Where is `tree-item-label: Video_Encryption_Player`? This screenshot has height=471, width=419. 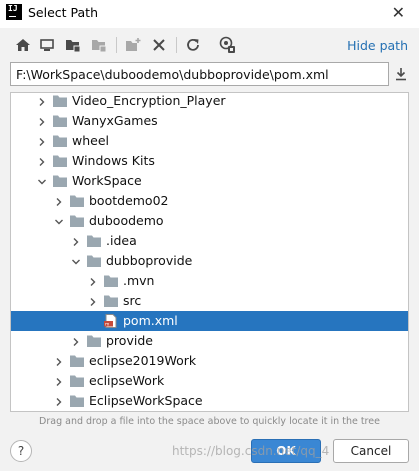 tree-item-label: Video_Encryption_Player is located at coordinates (149, 100).